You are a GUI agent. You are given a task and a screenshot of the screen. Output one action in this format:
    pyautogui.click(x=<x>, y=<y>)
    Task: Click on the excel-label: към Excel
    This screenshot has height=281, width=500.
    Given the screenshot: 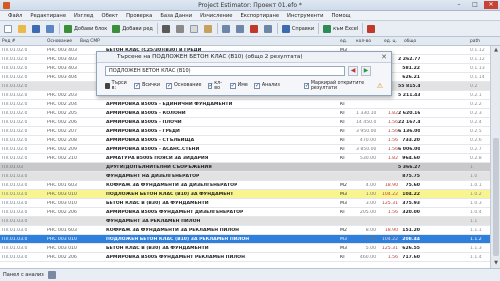 What is the action you would take?
    pyautogui.click(x=346, y=28)
    